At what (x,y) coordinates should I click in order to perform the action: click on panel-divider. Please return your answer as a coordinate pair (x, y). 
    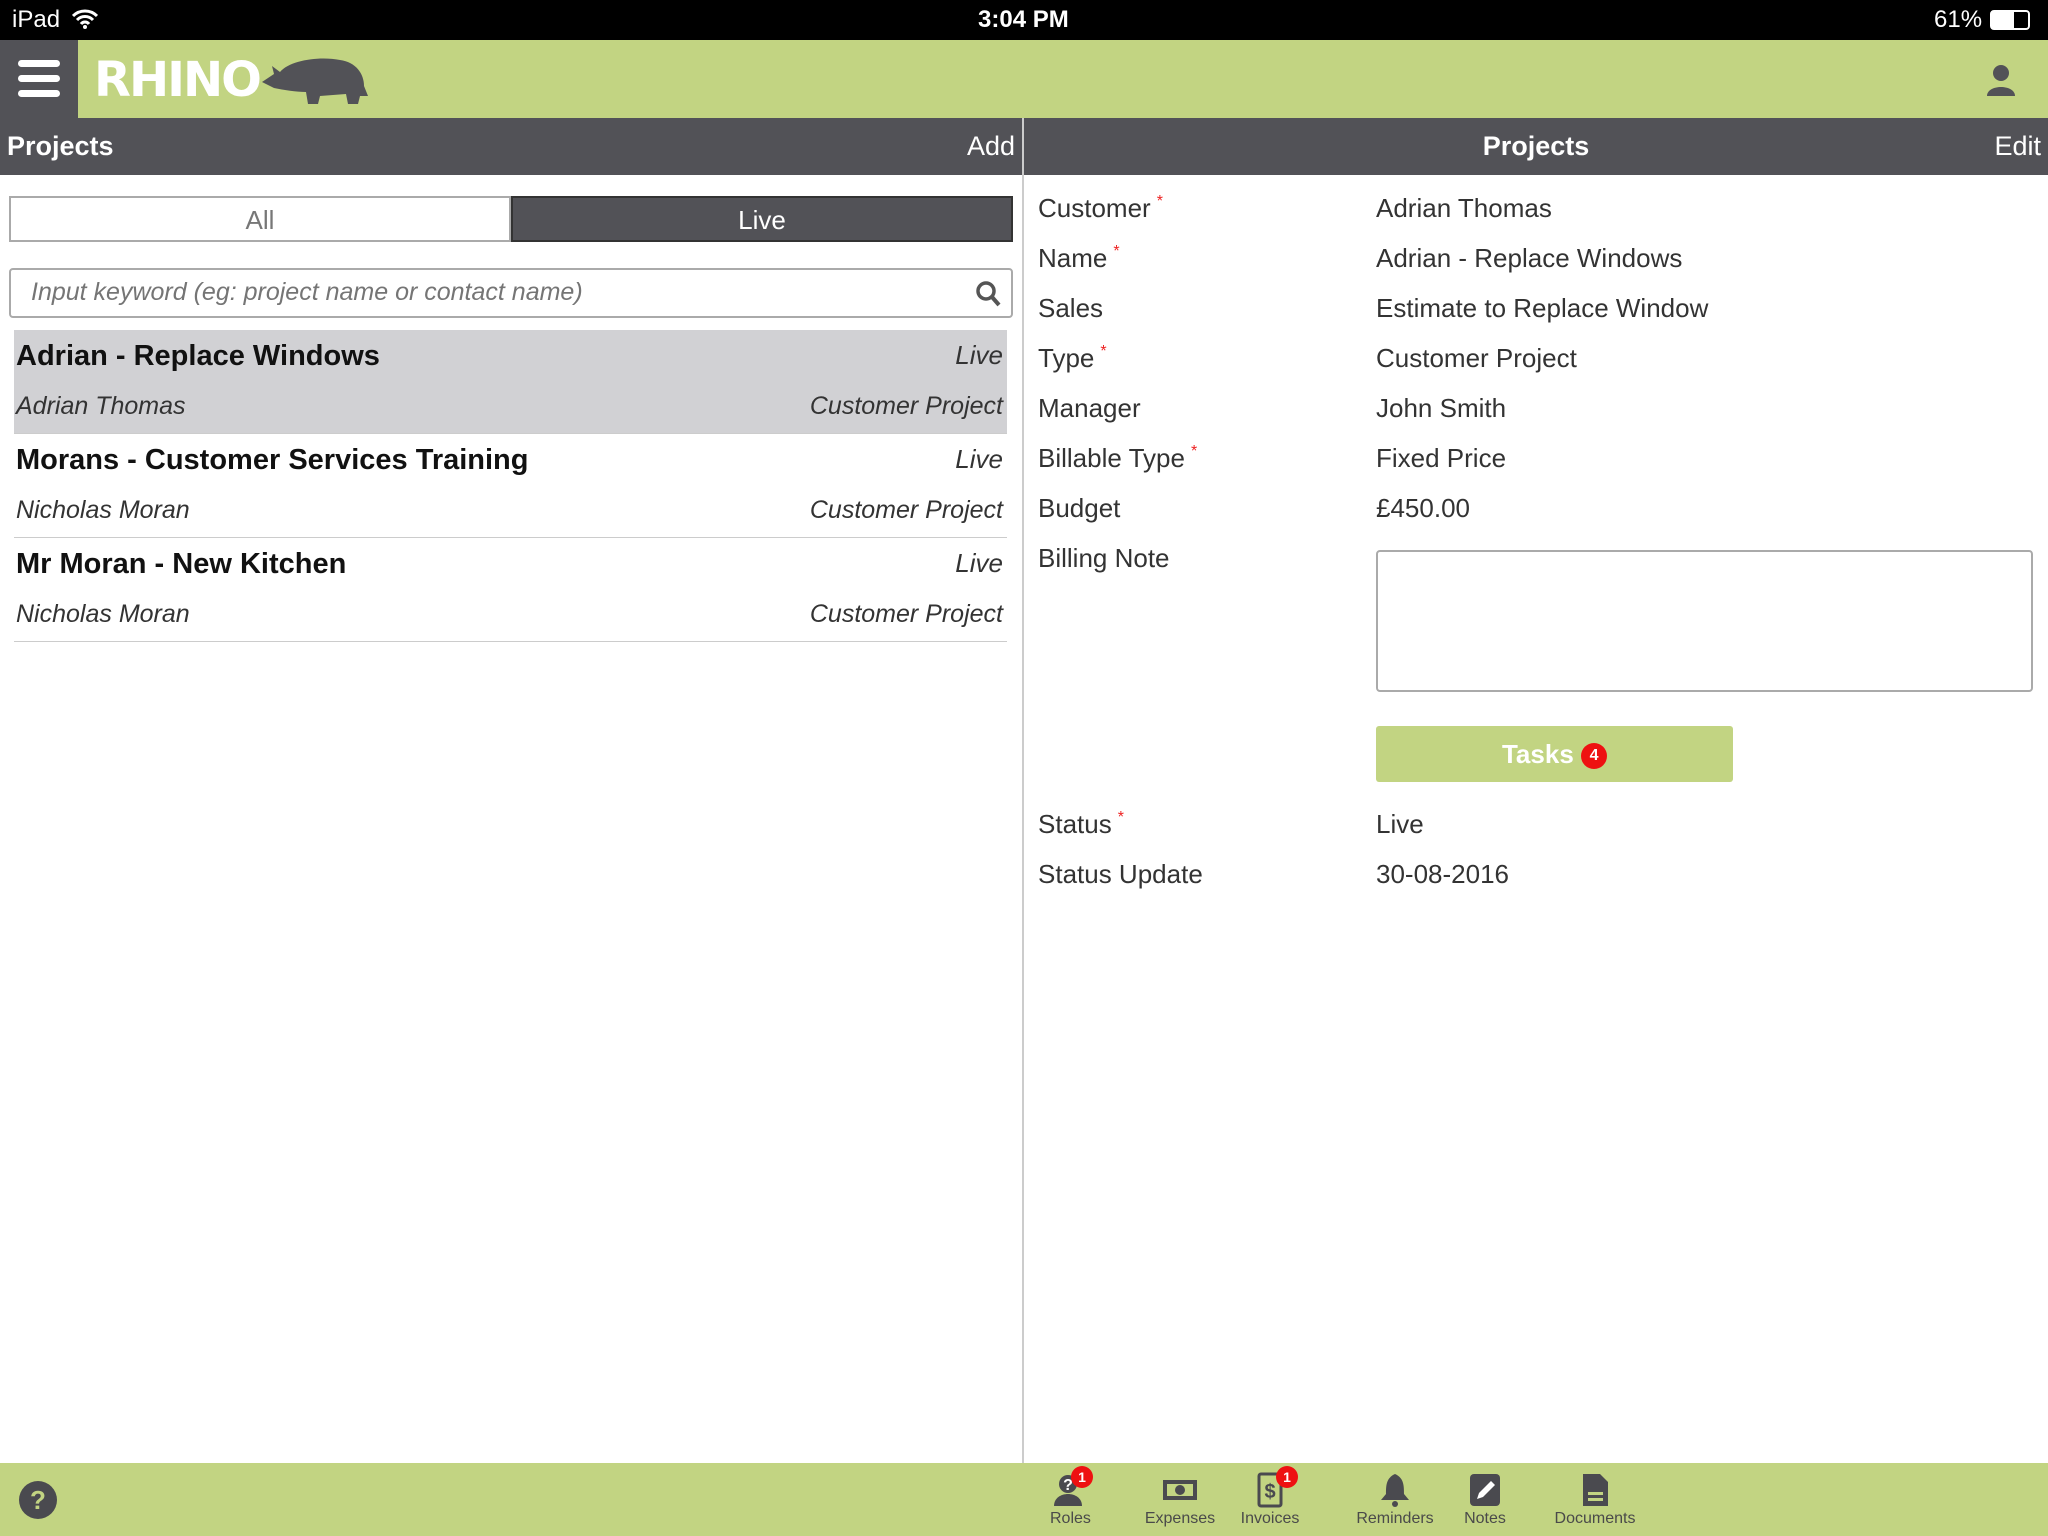
    Looking at the image, I should click on (1023, 827).